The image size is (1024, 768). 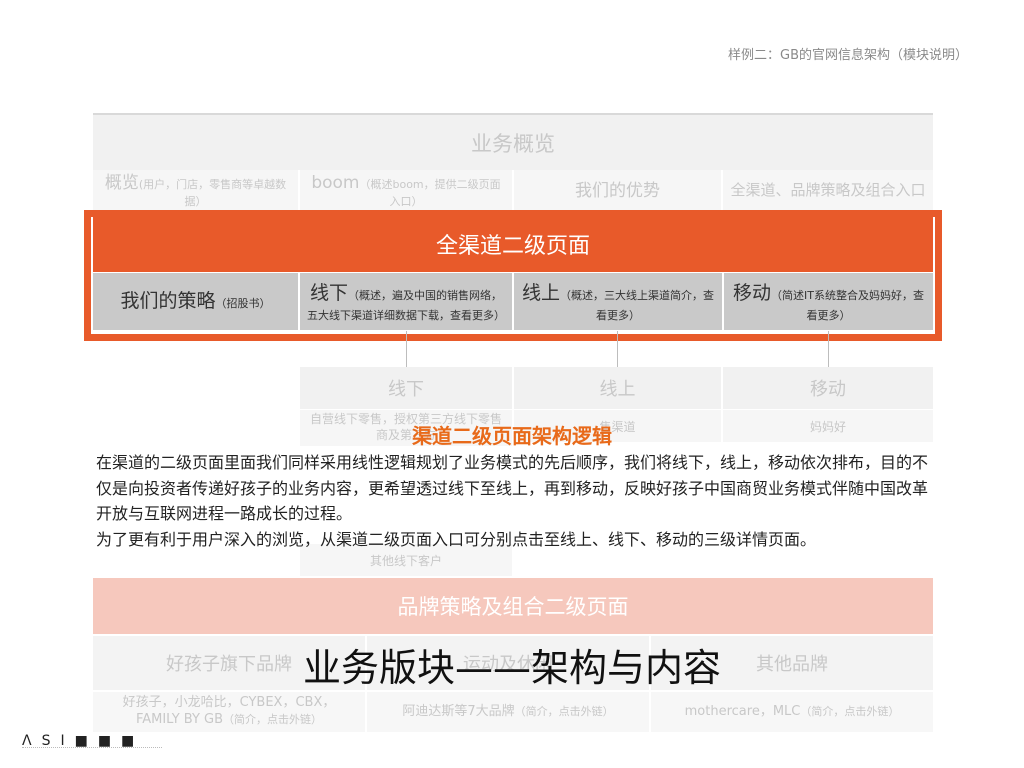 What do you see at coordinates (406, 301) in the screenshot?
I see `offline-cell: 线下（概述，遍及中国的销售网络，五大线下渠道详细数据下载，查看更多）` at bounding box center [406, 301].